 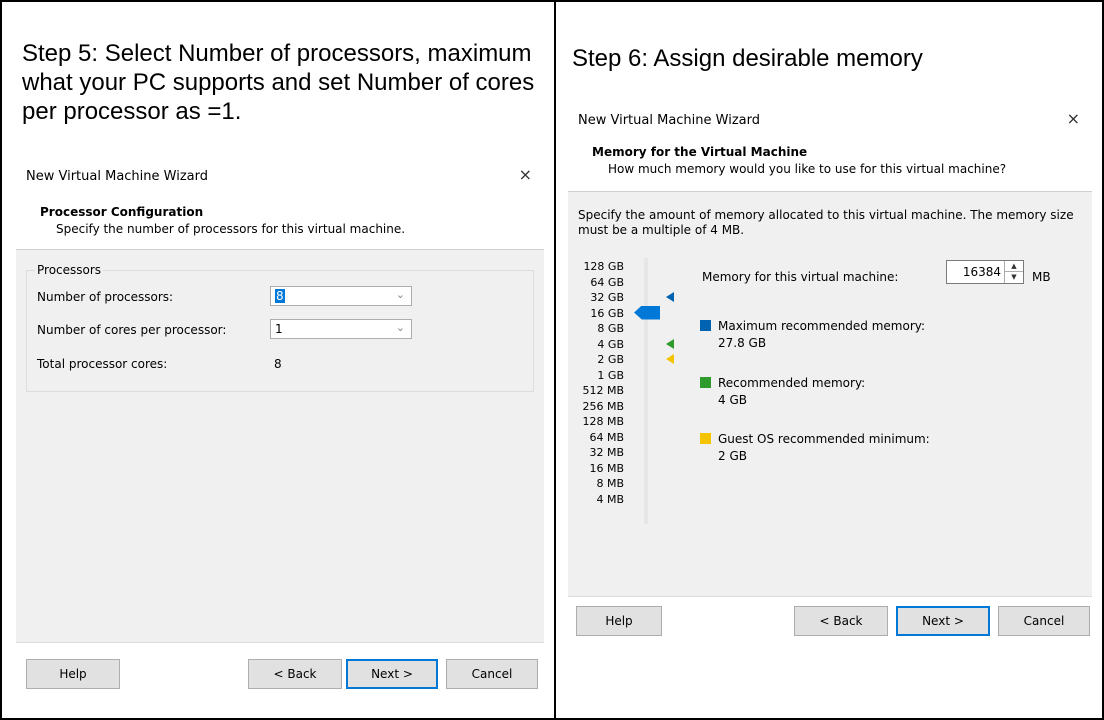 What do you see at coordinates (670, 359) in the screenshot?
I see `guest-min-pointer-icon` at bounding box center [670, 359].